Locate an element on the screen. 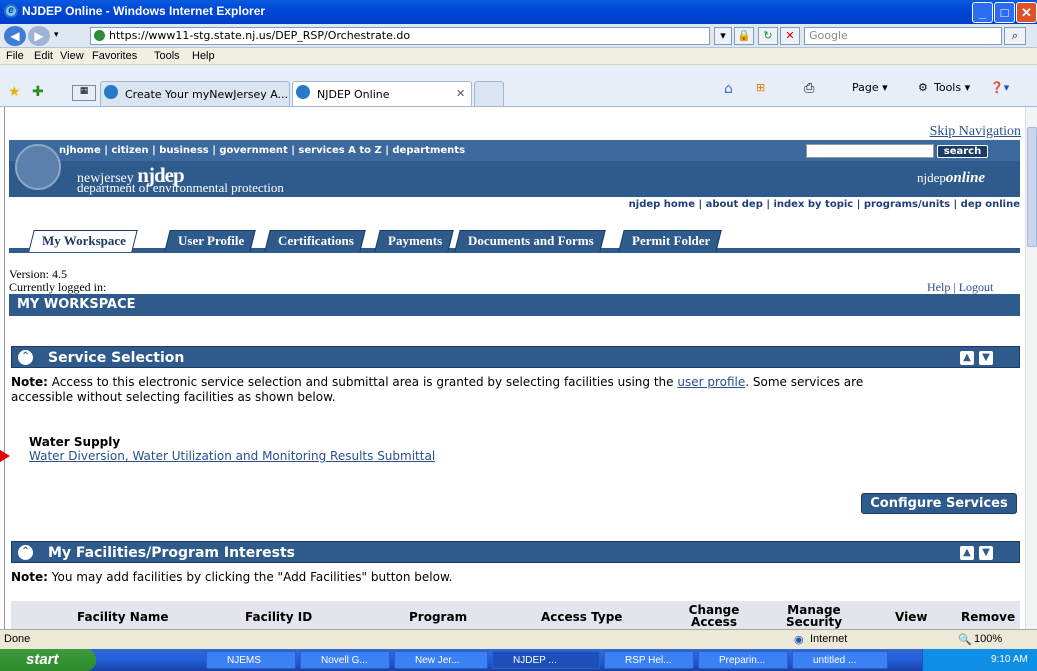  forward-icon: ▶ is located at coordinates (39, 36).